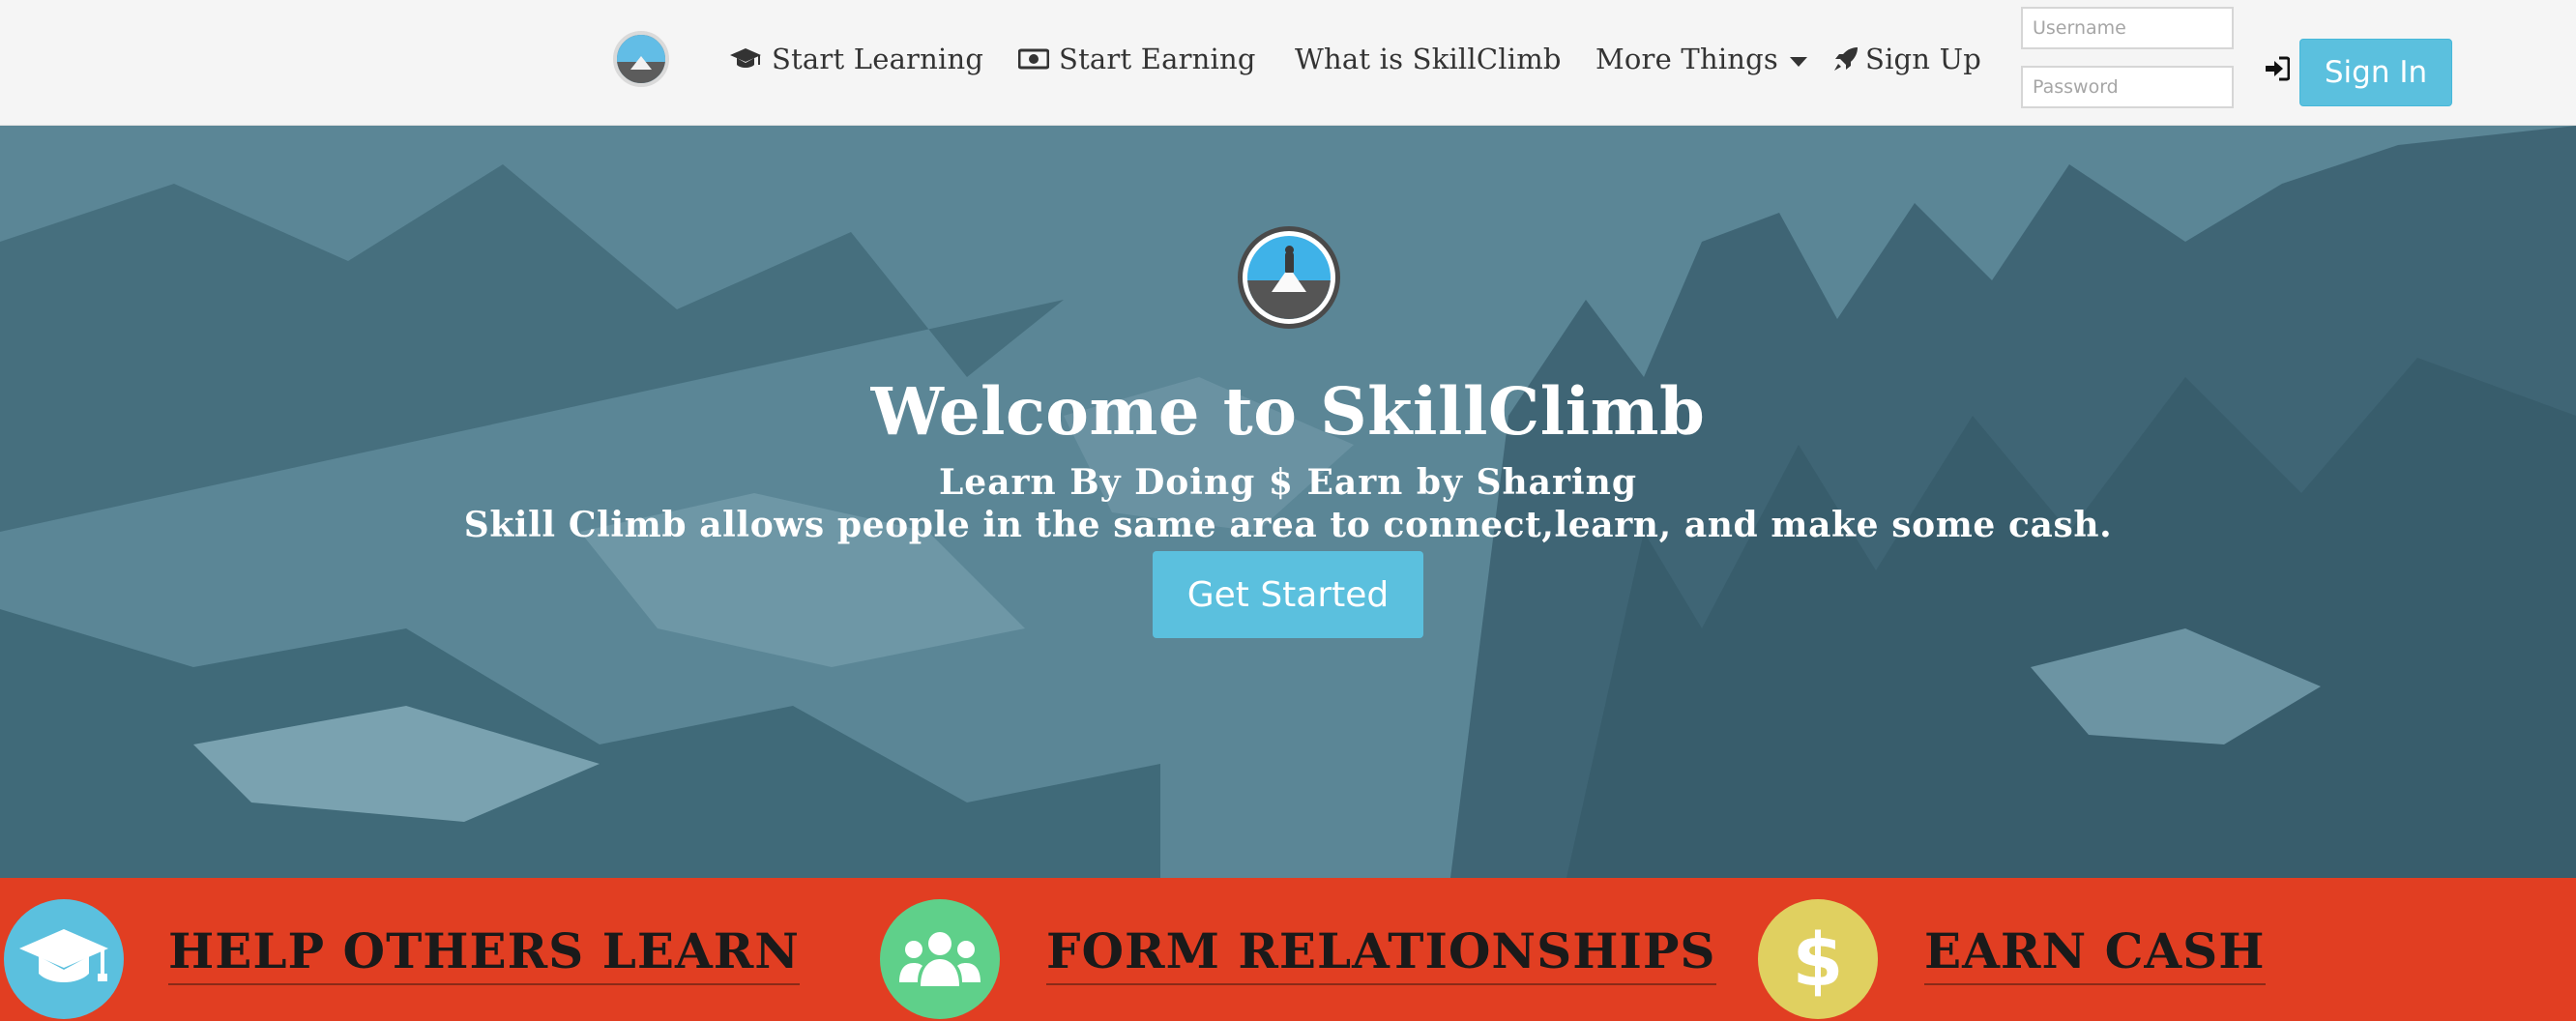  Describe the element at coordinates (1381, 953) in the screenshot. I see `feature-form-relationships: FORM RELATIONSHIPS` at that location.